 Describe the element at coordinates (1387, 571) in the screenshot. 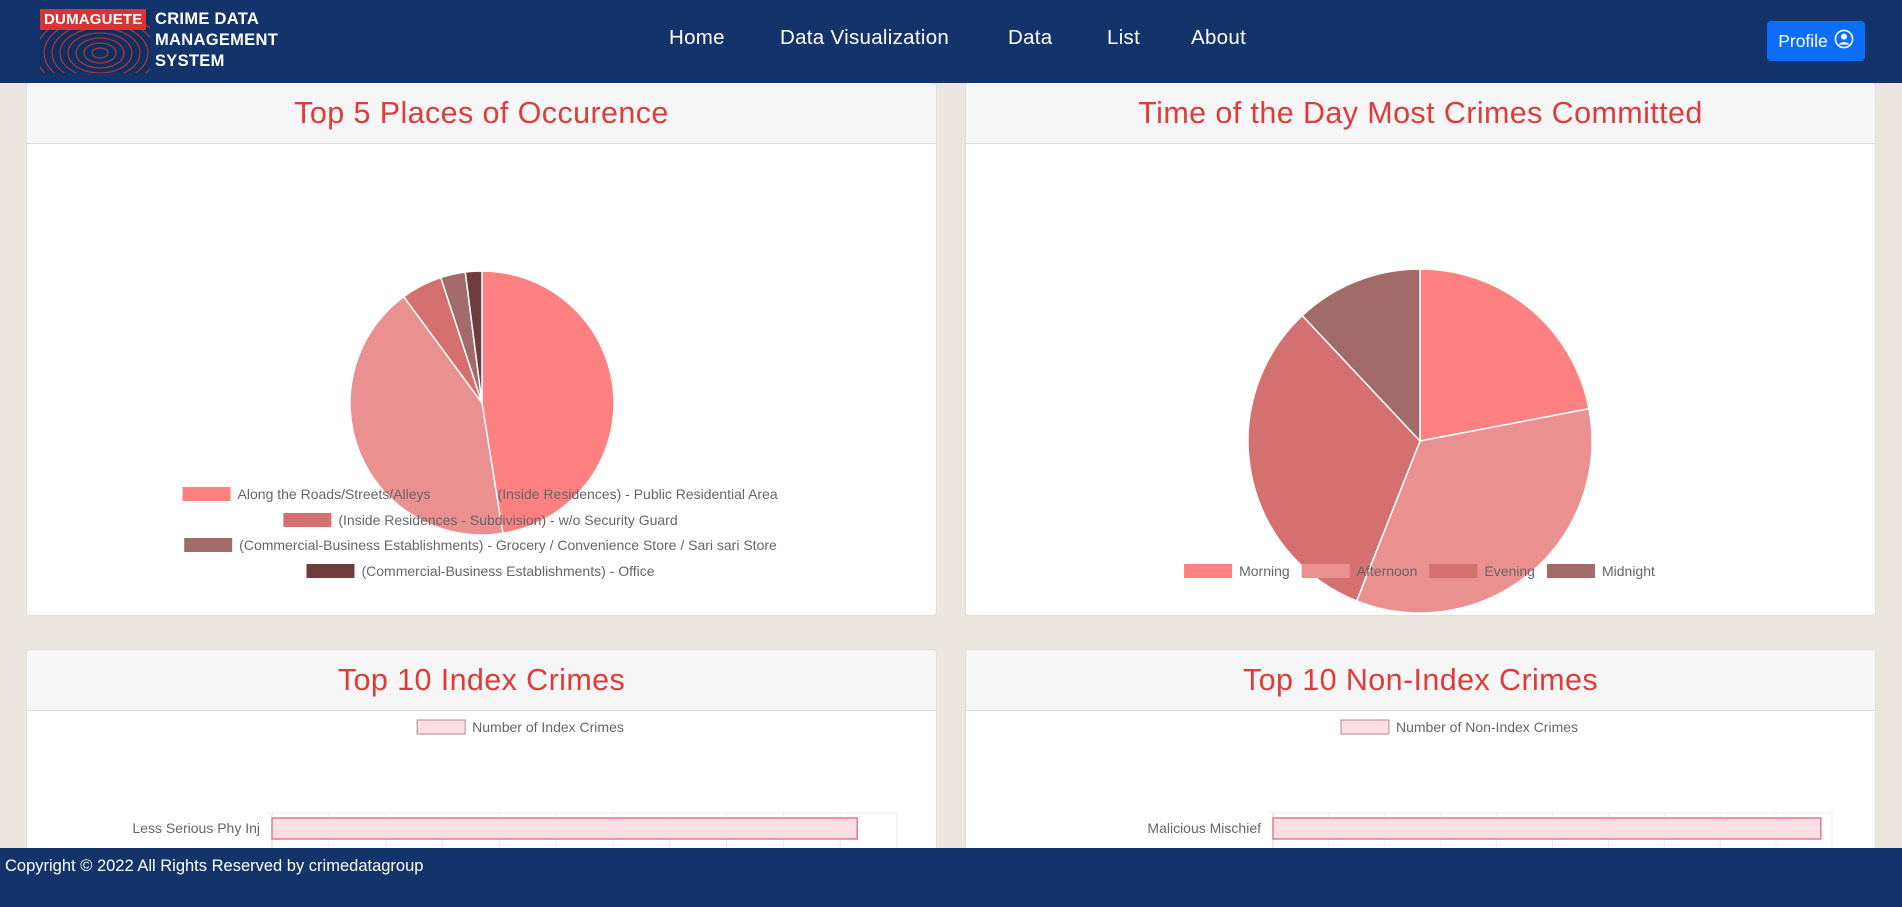

I see `legend-label: Afternoon` at that location.